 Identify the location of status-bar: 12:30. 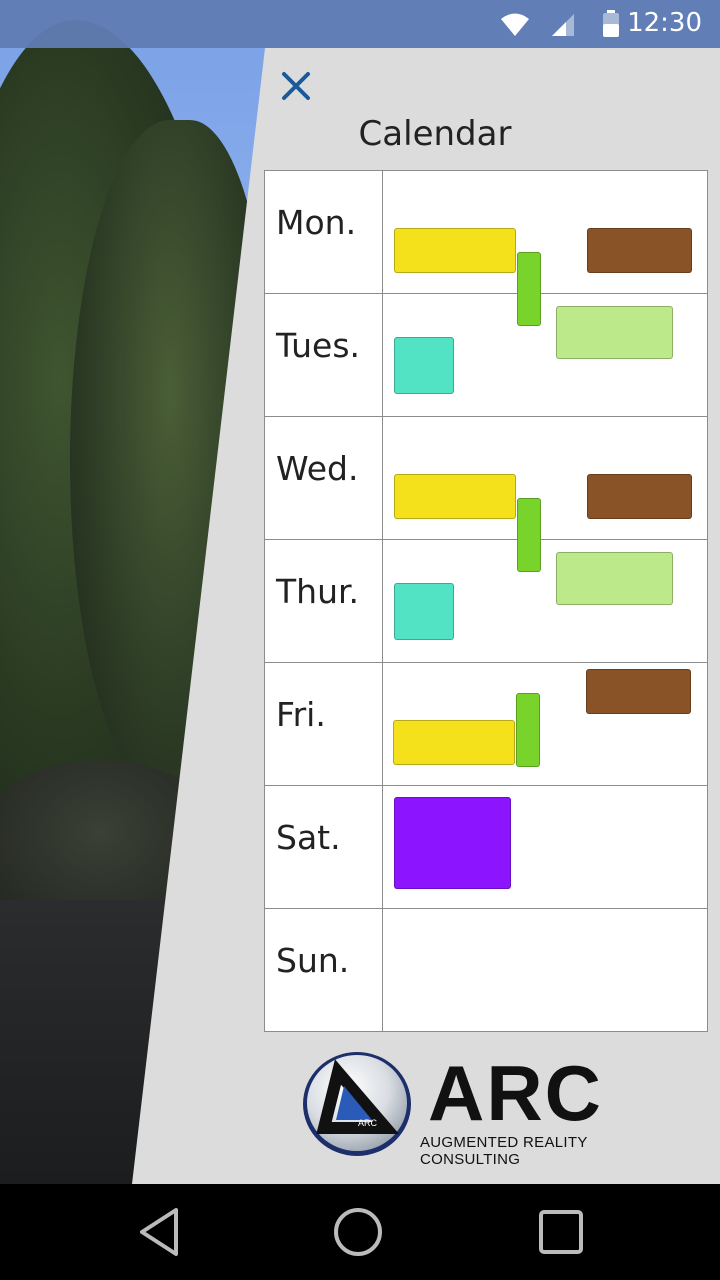
(360, 24).